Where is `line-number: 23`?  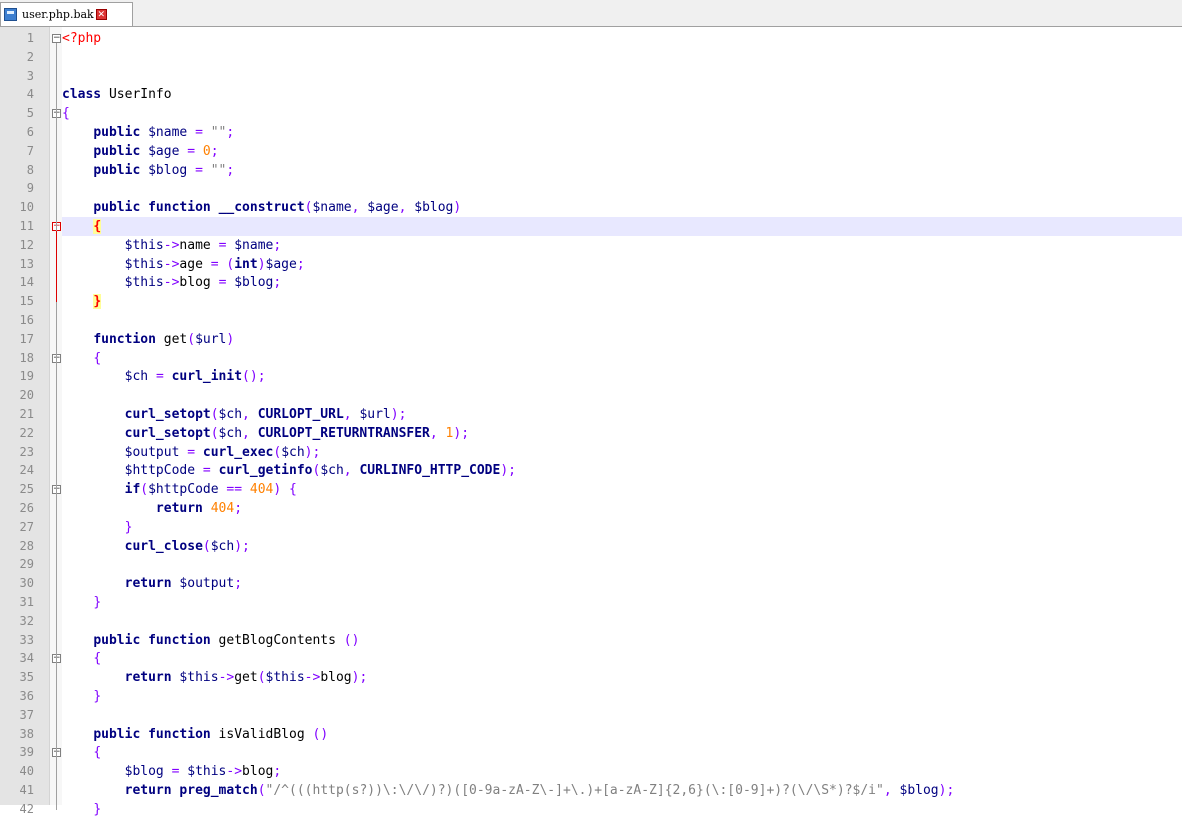
line-number: 23 is located at coordinates (26, 451).